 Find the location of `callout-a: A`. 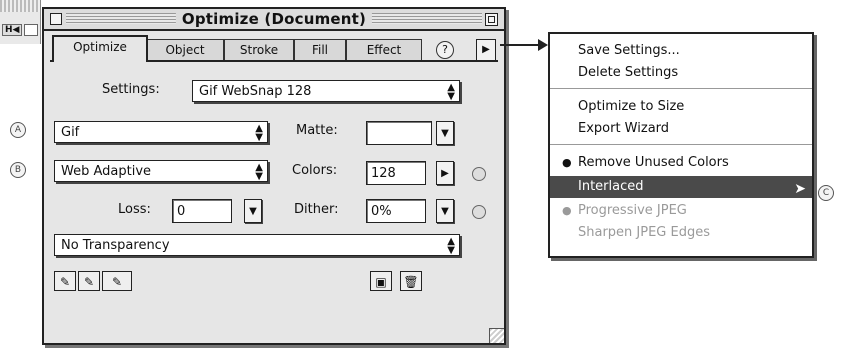

callout-a: A is located at coordinates (18, 130).